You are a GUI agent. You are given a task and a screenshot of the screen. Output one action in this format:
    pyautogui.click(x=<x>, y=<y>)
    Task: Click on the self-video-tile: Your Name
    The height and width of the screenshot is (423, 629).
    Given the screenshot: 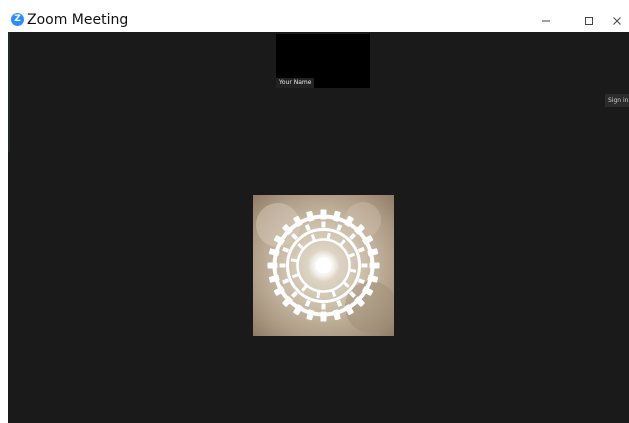 What is the action you would take?
    pyautogui.click(x=323, y=61)
    